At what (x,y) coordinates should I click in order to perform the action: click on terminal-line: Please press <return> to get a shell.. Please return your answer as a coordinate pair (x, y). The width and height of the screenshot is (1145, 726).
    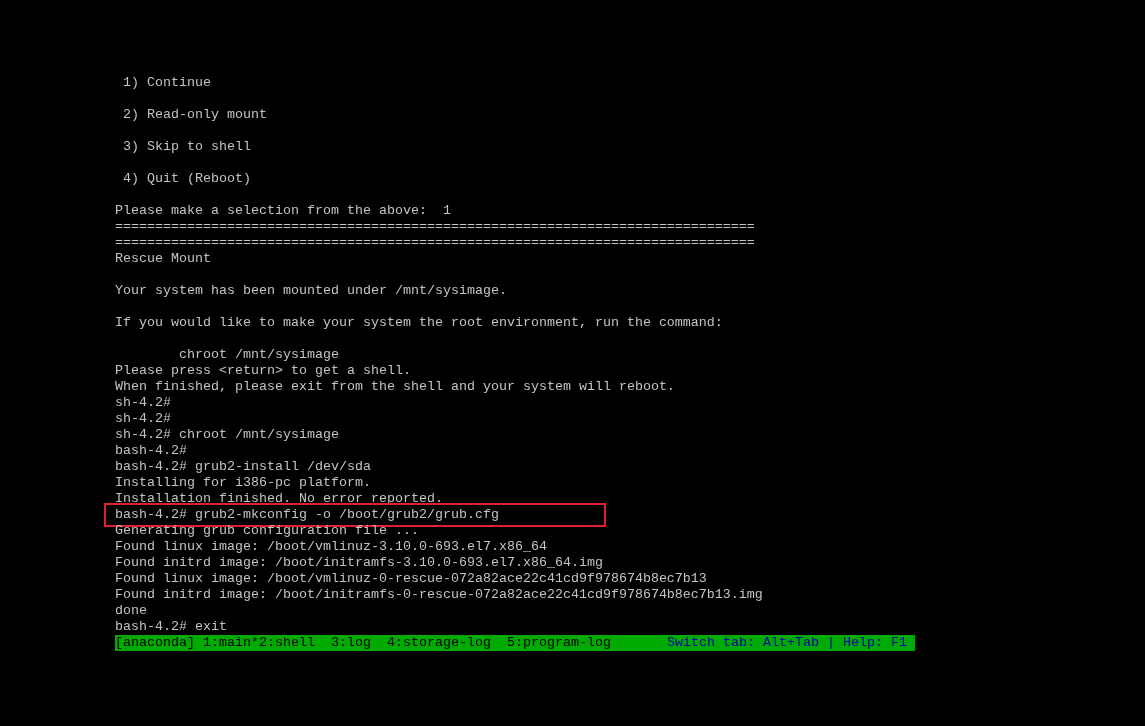
    Looking at the image, I should click on (263, 370).